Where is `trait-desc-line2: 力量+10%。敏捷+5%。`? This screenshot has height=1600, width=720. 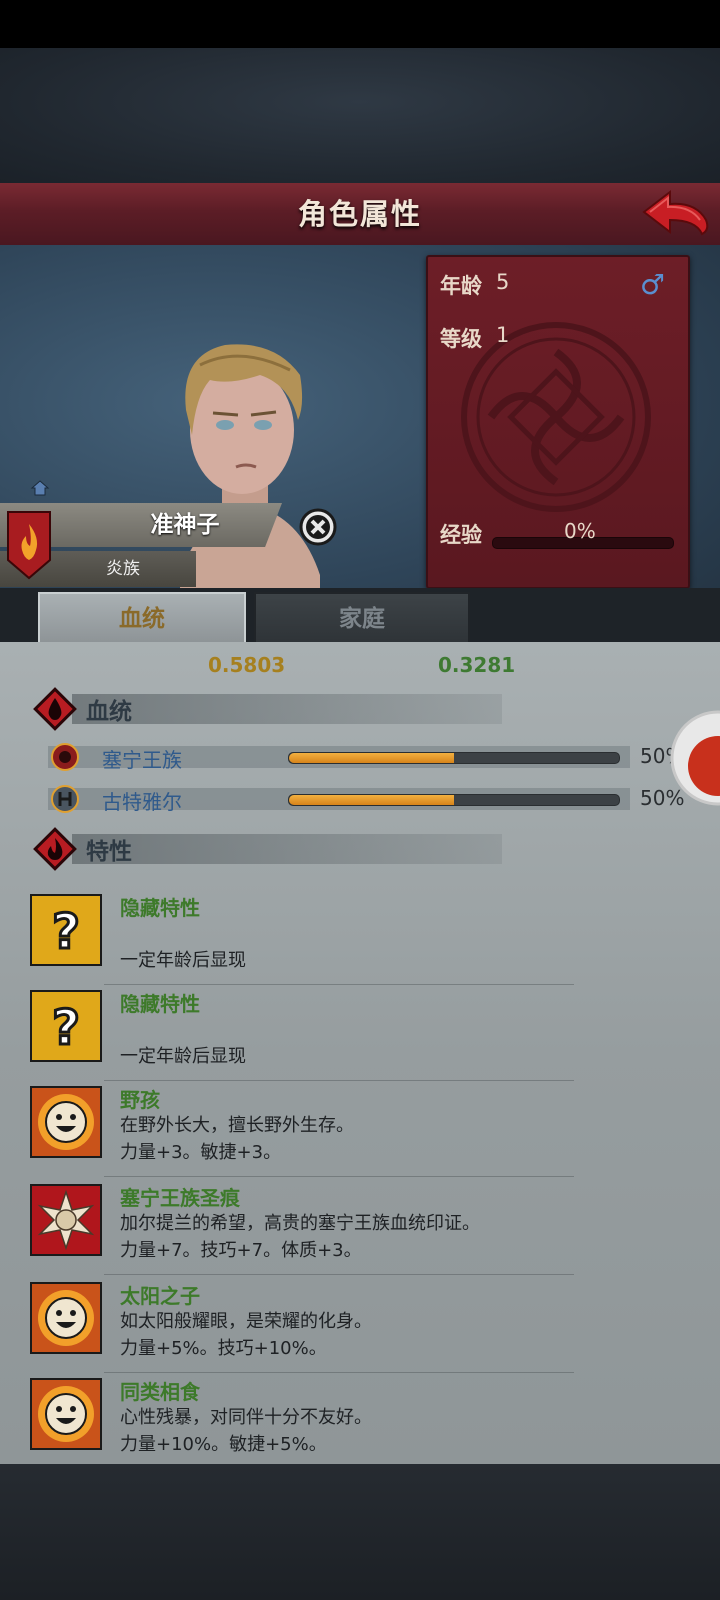
trait-desc-line2: 力量+10%。敏捷+5%。 is located at coordinates (223, 1444).